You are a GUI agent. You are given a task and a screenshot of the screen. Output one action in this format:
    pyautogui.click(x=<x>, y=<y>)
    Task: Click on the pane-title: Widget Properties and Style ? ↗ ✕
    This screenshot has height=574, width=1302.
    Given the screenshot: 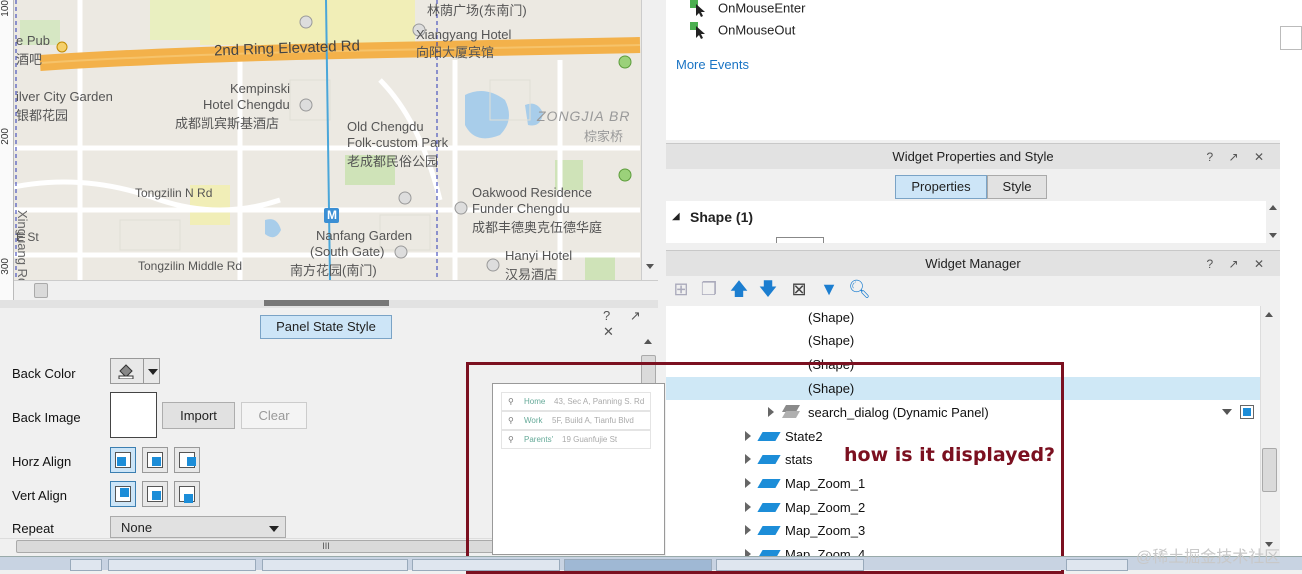 What is the action you would take?
    pyautogui.click(x=973, y=156)
    